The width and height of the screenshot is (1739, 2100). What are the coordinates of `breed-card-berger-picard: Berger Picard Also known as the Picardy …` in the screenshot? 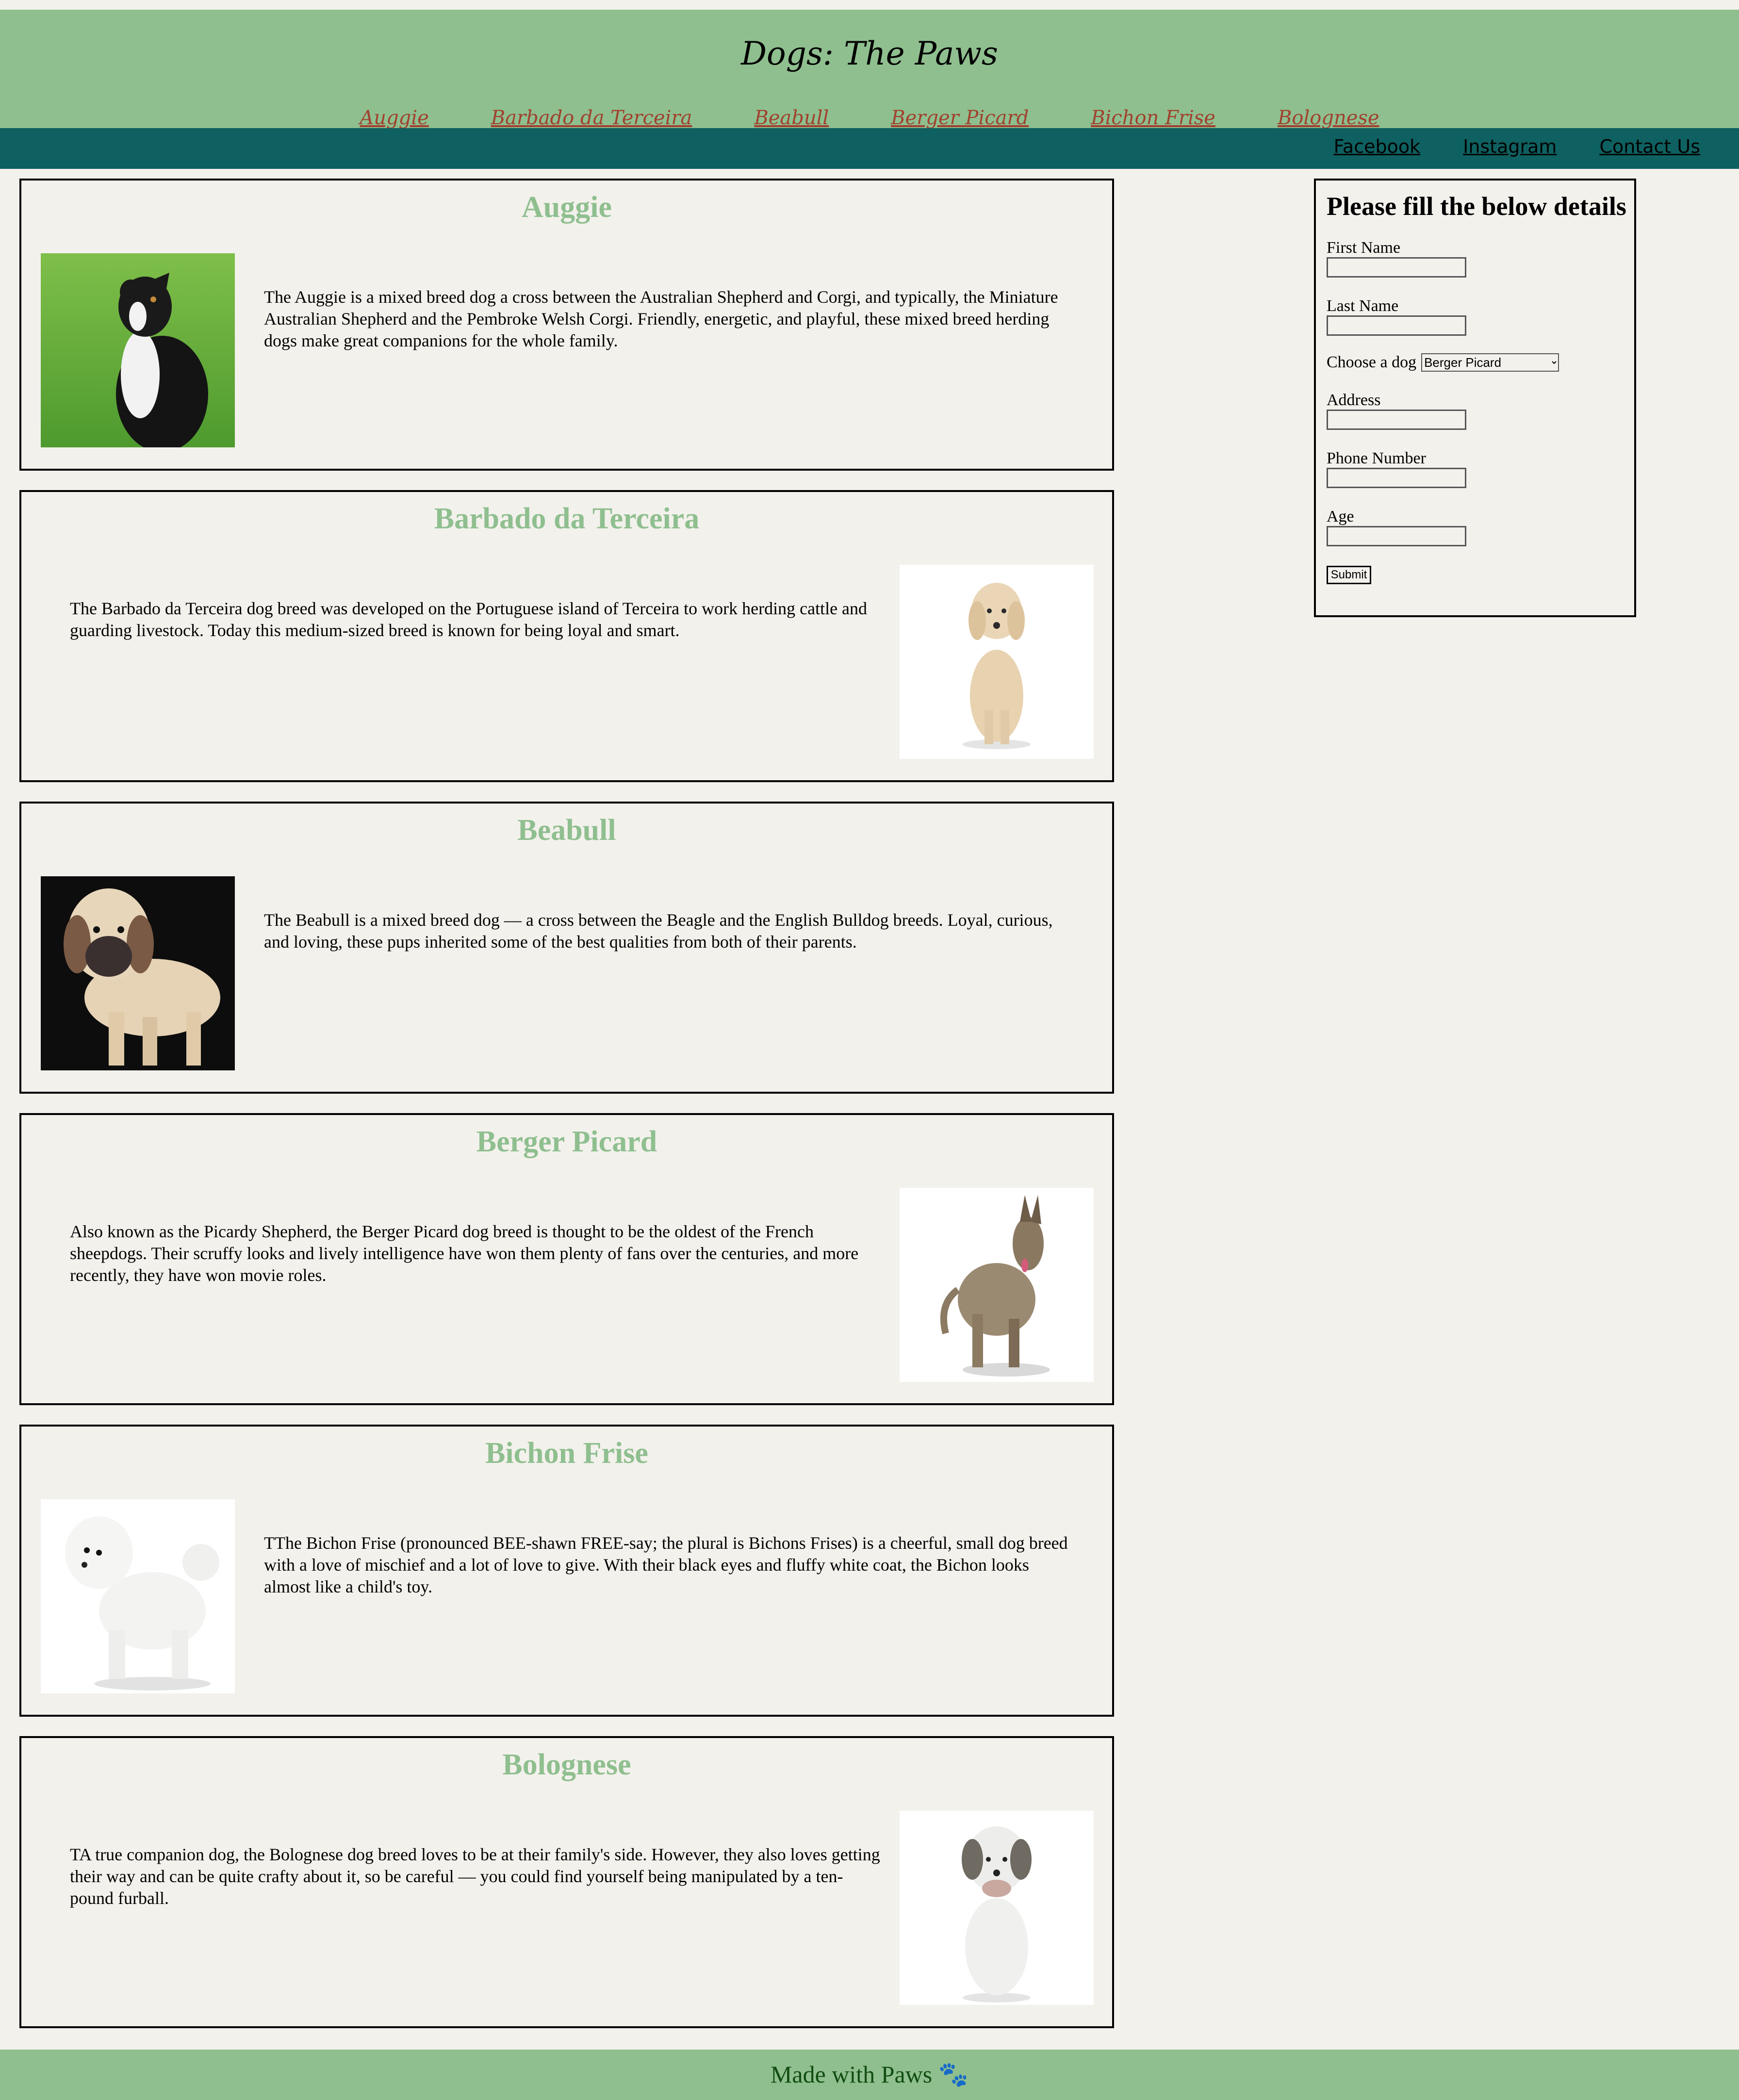 It's located at (566, 1259).